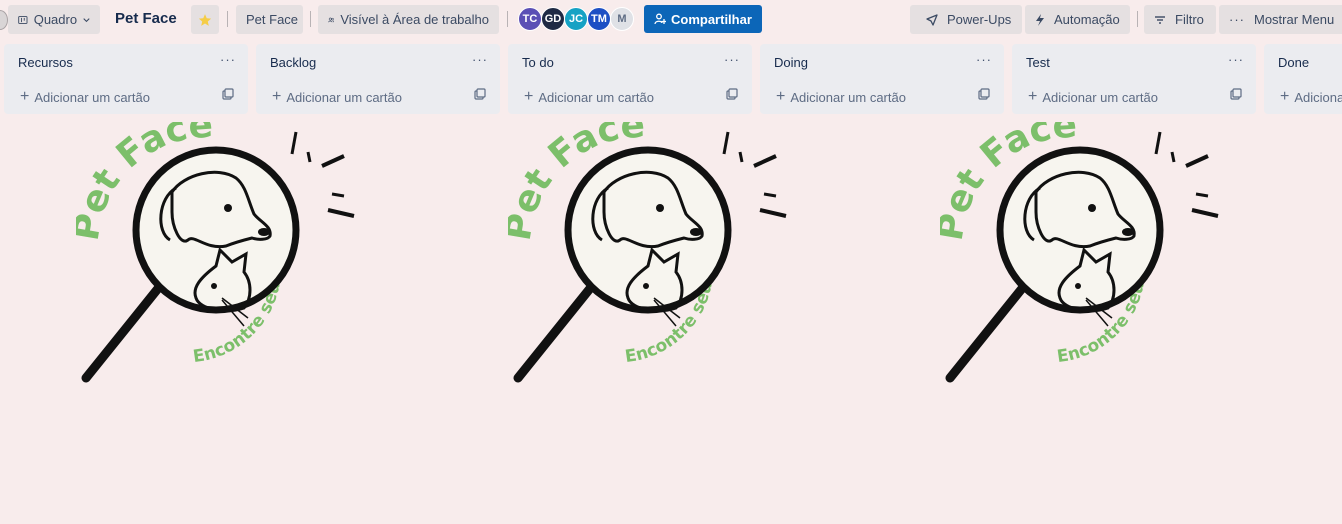 Image resolution: width=1342 pixels, height=524 pixels. I want to click on view-switcher-button: Quadro, so click(54, 19).